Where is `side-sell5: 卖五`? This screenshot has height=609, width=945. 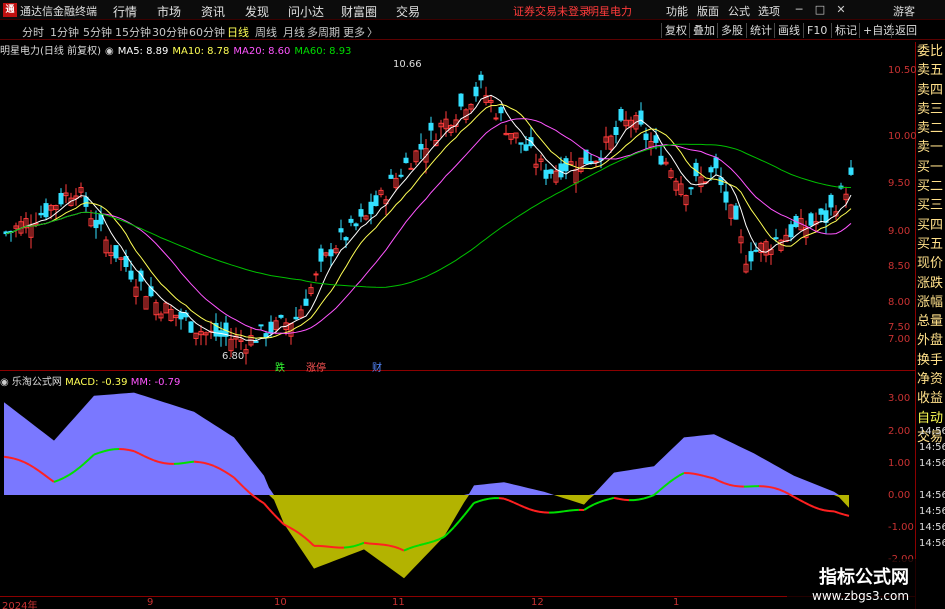
side-sell5: 卖五 is located at coordinates (931, 70).